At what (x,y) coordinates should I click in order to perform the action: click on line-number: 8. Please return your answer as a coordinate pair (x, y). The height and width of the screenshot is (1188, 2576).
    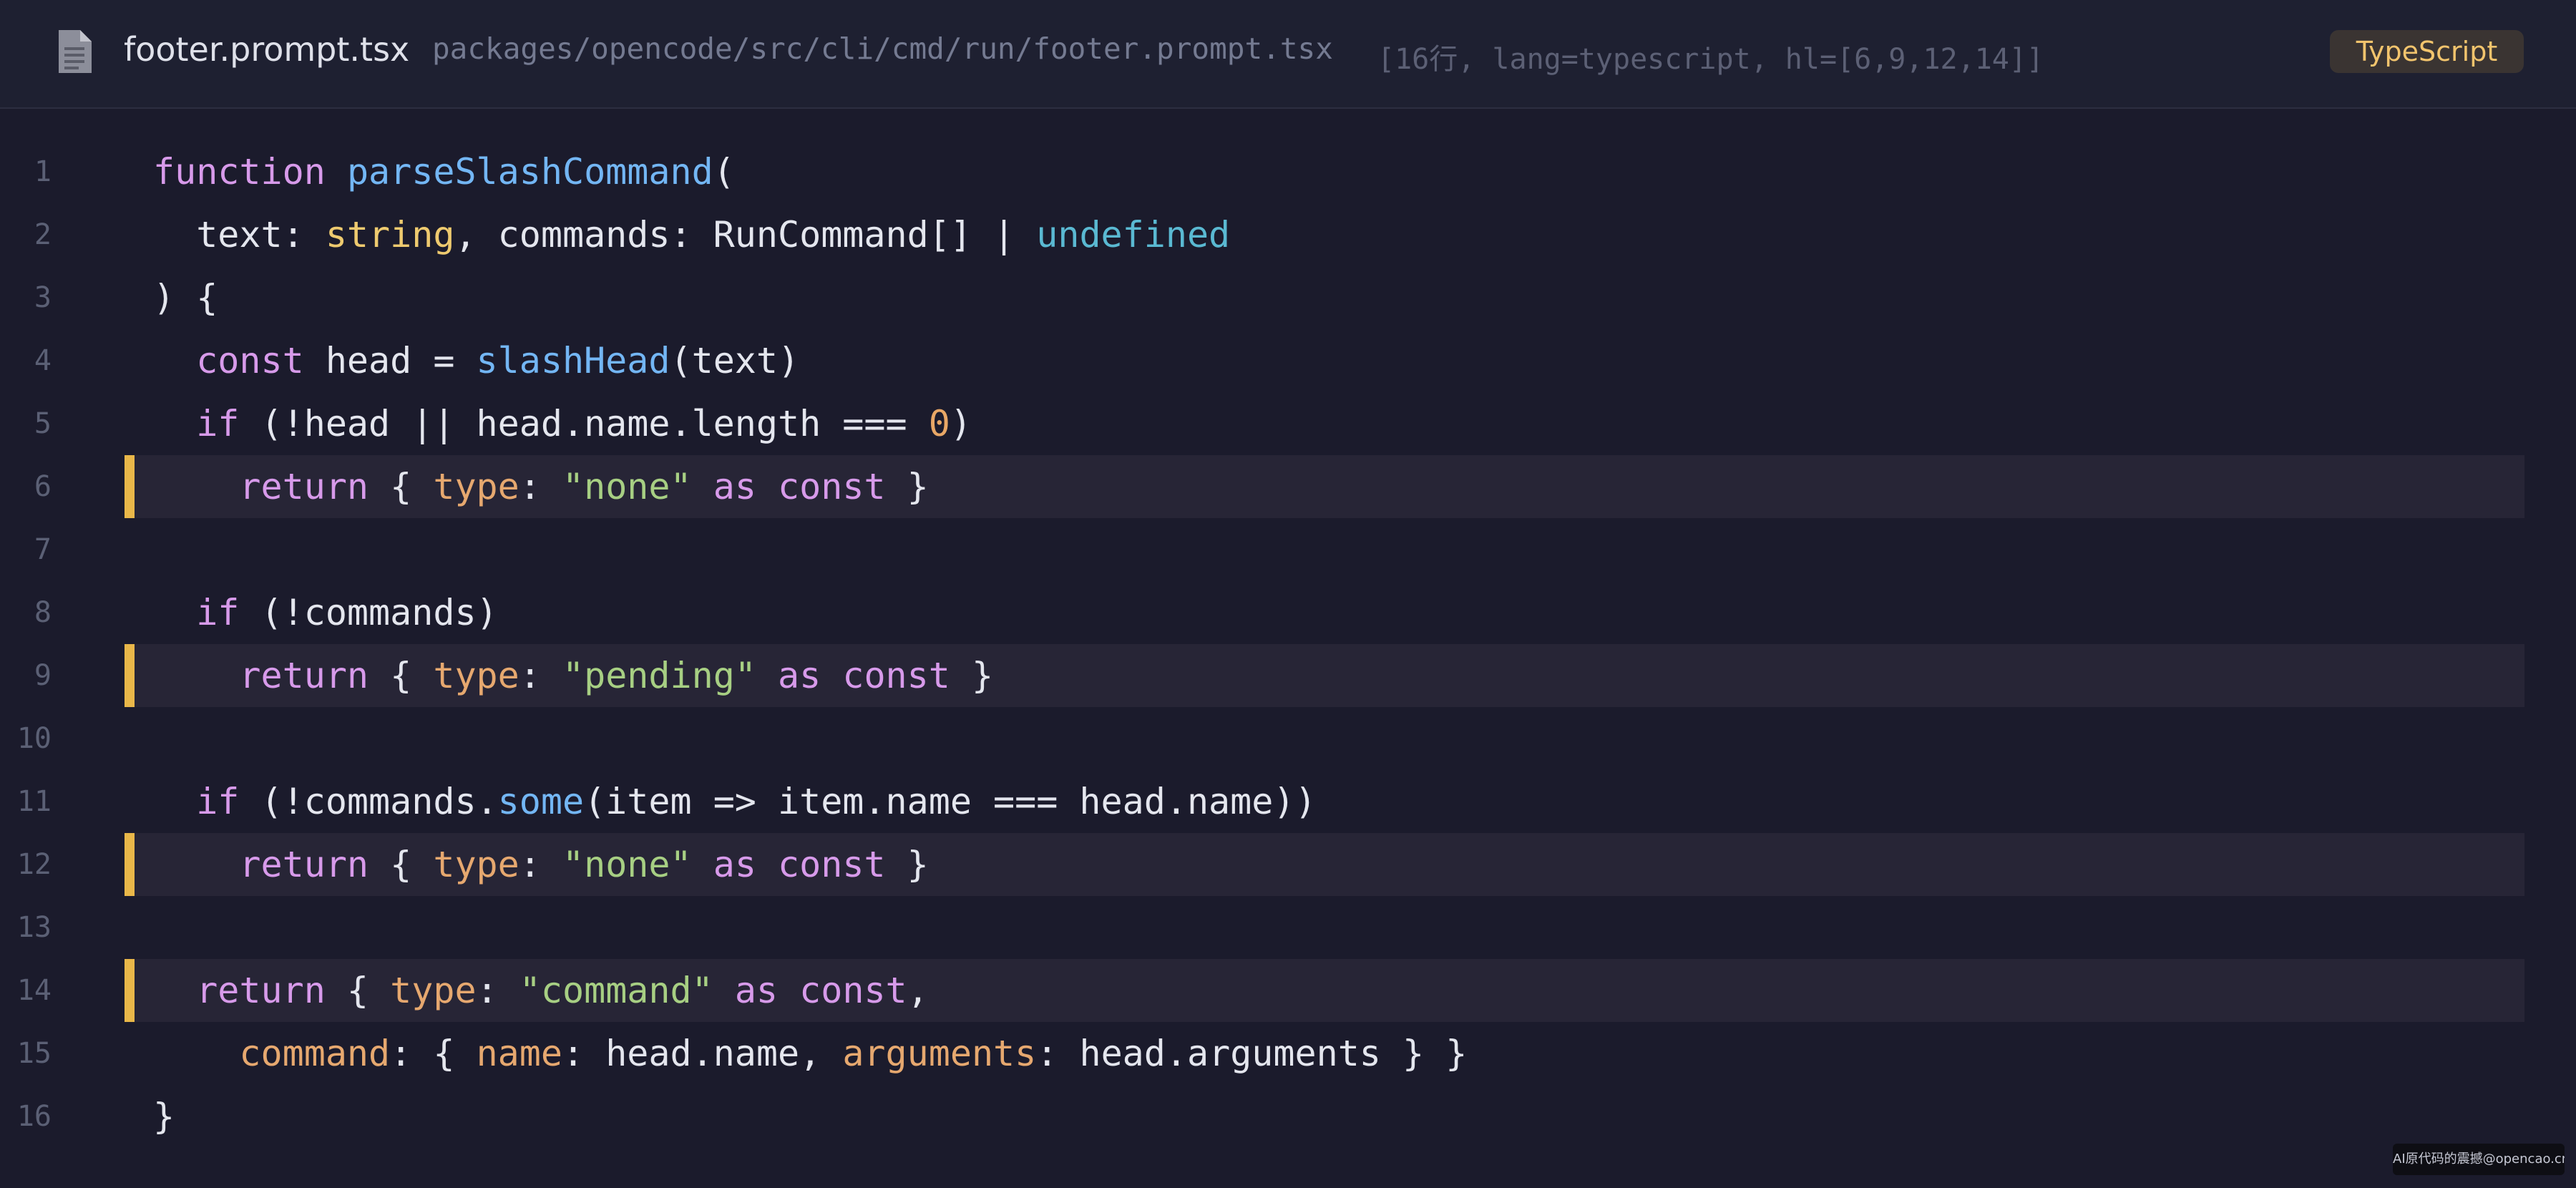
    Looking at the image, I should click on (43, 612).